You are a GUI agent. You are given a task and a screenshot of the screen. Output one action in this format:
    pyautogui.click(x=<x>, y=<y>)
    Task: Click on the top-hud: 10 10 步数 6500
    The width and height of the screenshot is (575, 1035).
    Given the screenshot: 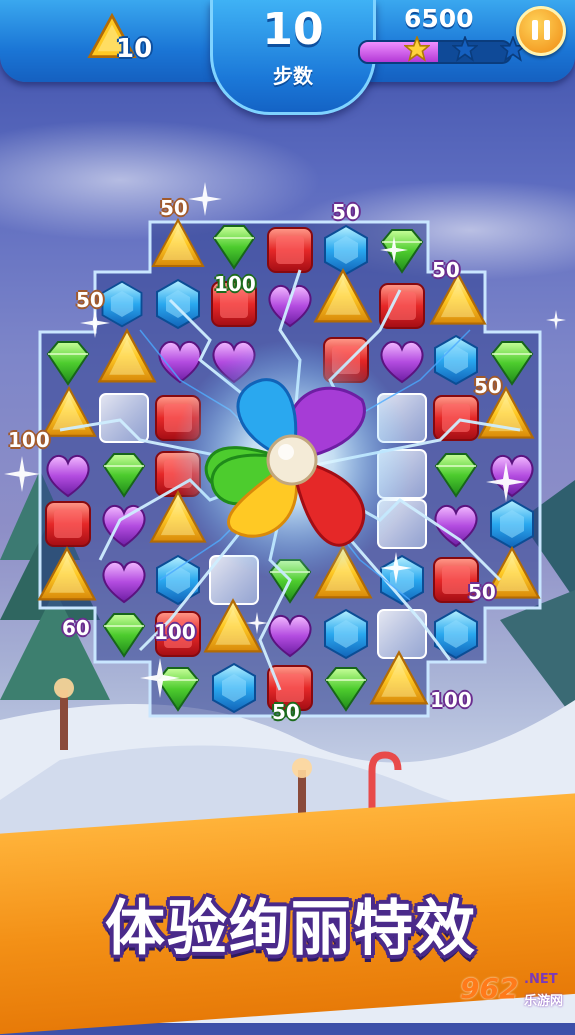 What is the action you would take?
    pyautogui.click(x=287, y=57)
    